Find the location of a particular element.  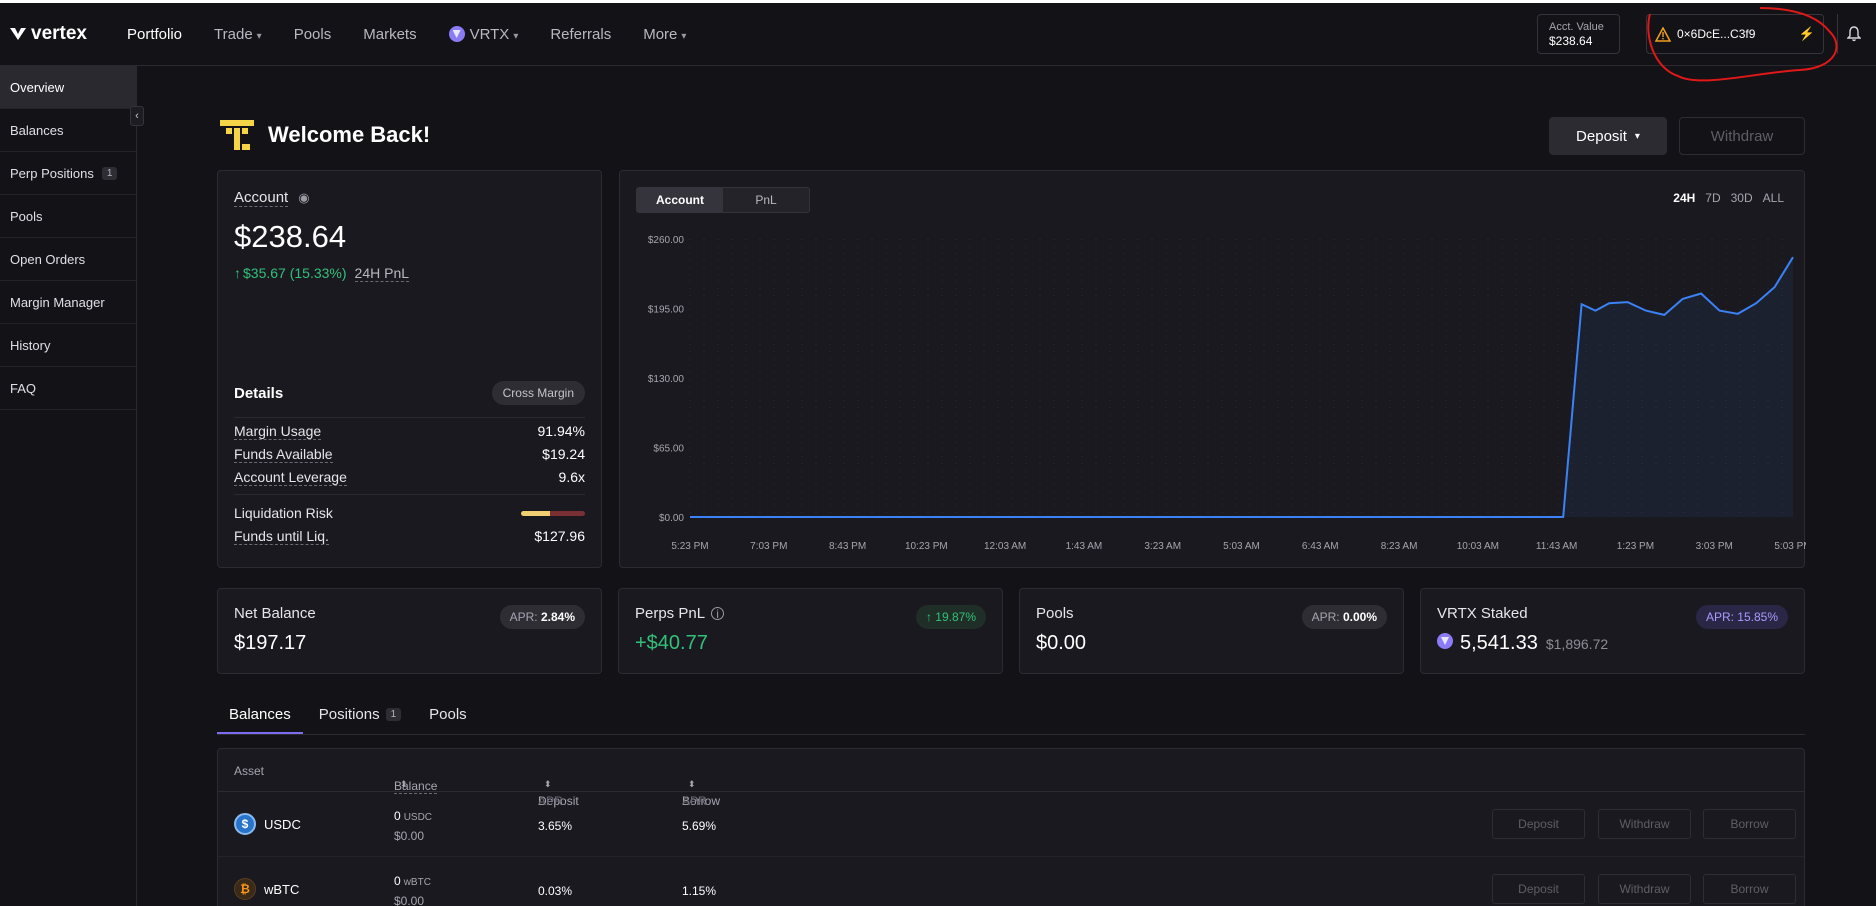

detail-label: Liquidation Risk is located at coordinates (283, 513).